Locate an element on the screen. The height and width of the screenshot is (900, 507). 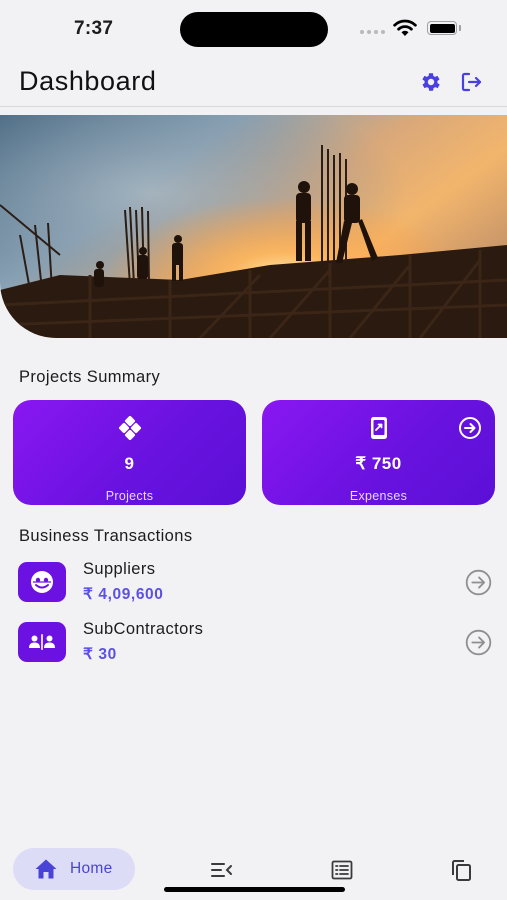
tab-menu is located at coordinates (222, 870).